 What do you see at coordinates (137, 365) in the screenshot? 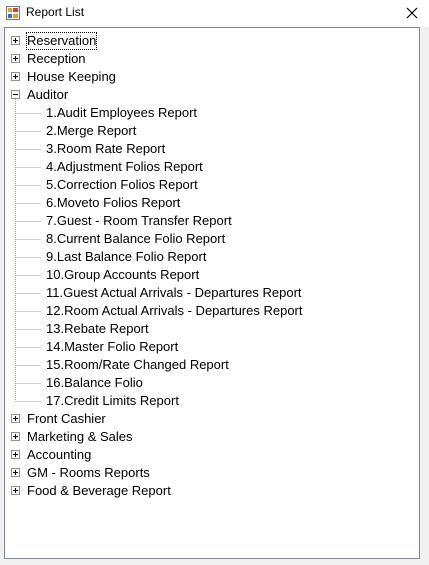
I see `tree-child-report-item: 15.Room/Rate Changed Report` at bounding box center [137, 365].